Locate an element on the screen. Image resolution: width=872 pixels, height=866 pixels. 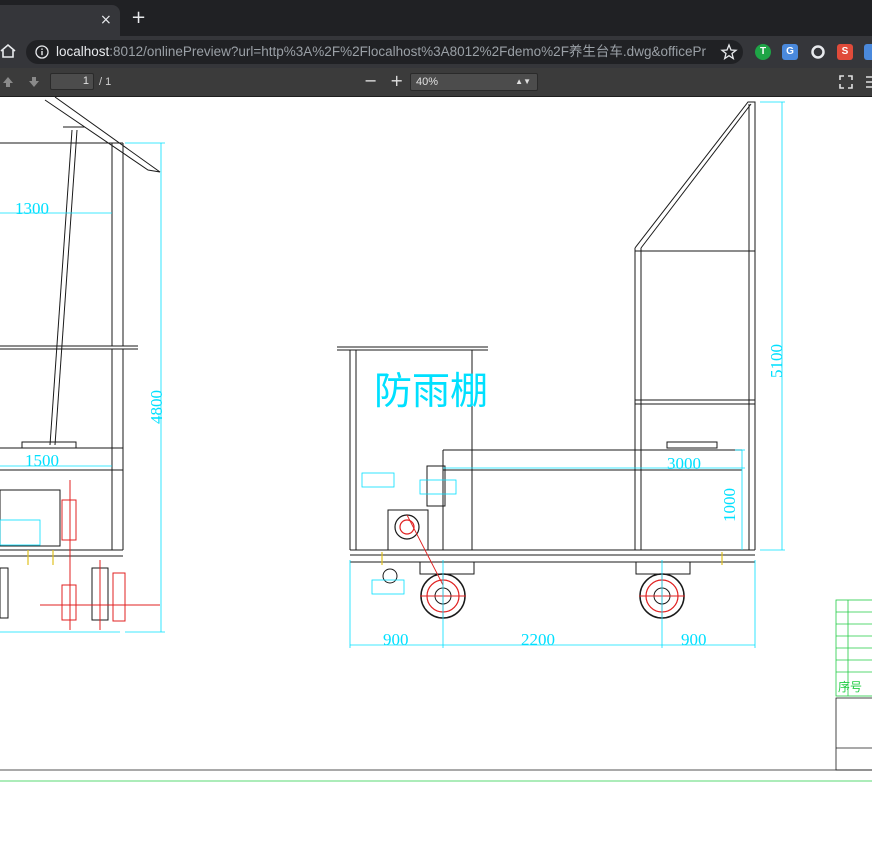
table-header-label: 序号 is located at coordinates (850, 686).